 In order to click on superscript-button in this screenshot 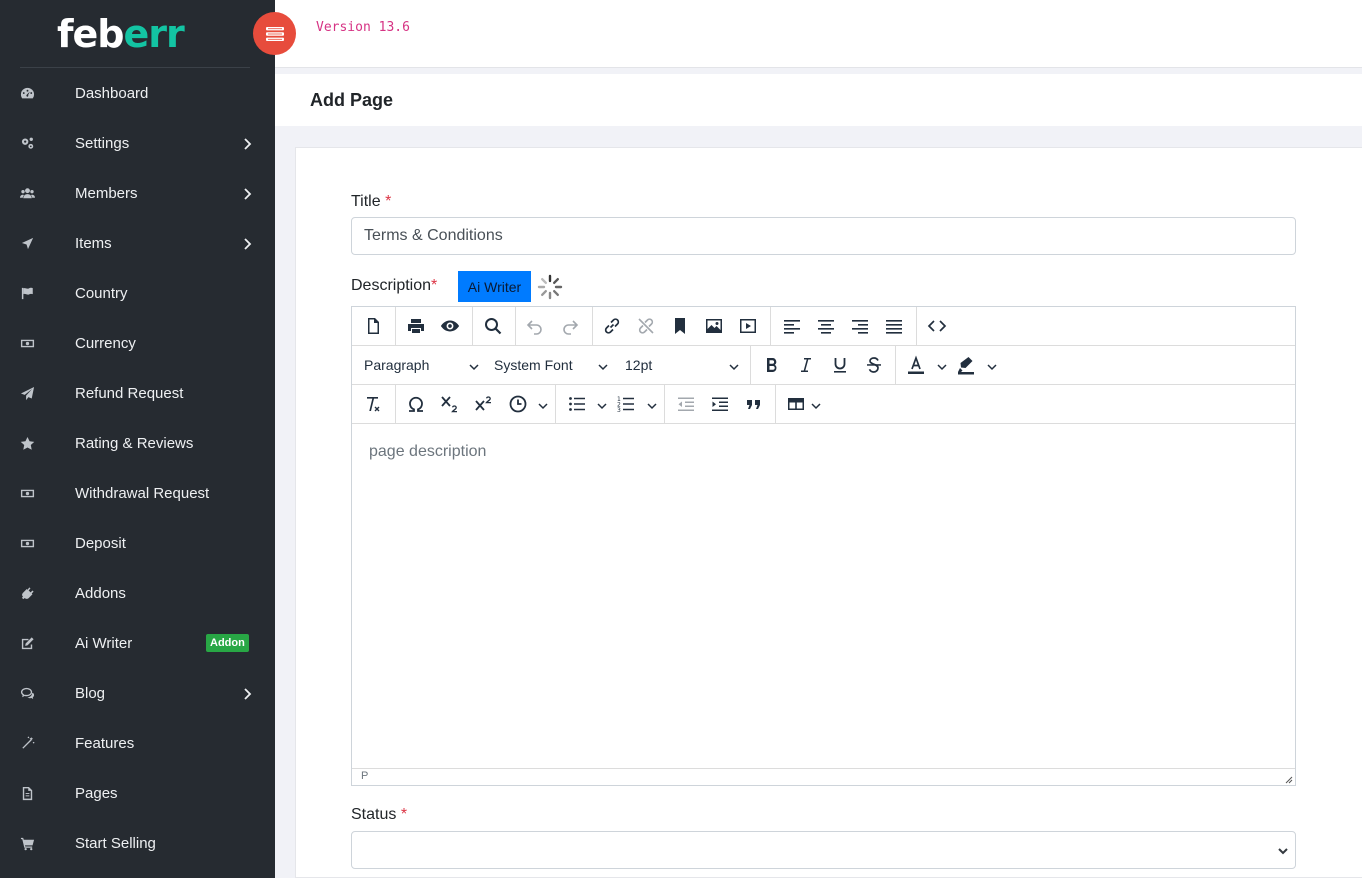, I will do `click(484, 404)`.